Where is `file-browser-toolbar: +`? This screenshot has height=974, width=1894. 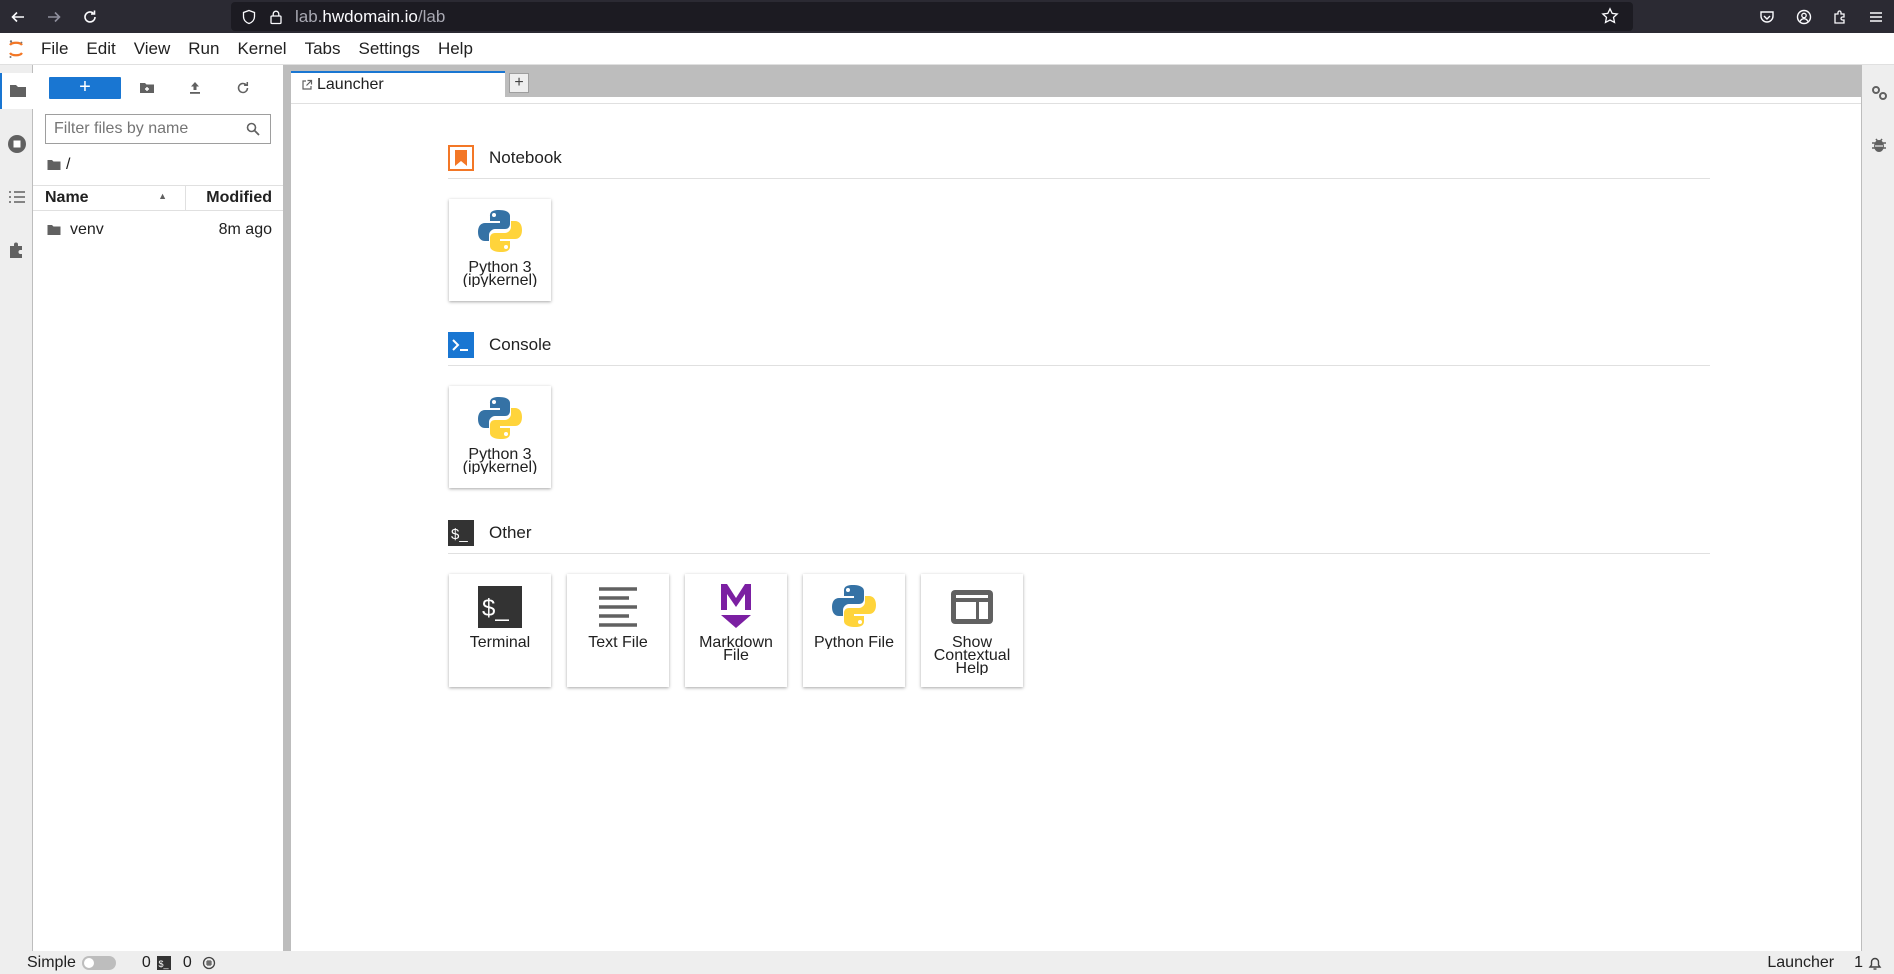
file-browser-toolbar: + is located at coordinates (158, 87).